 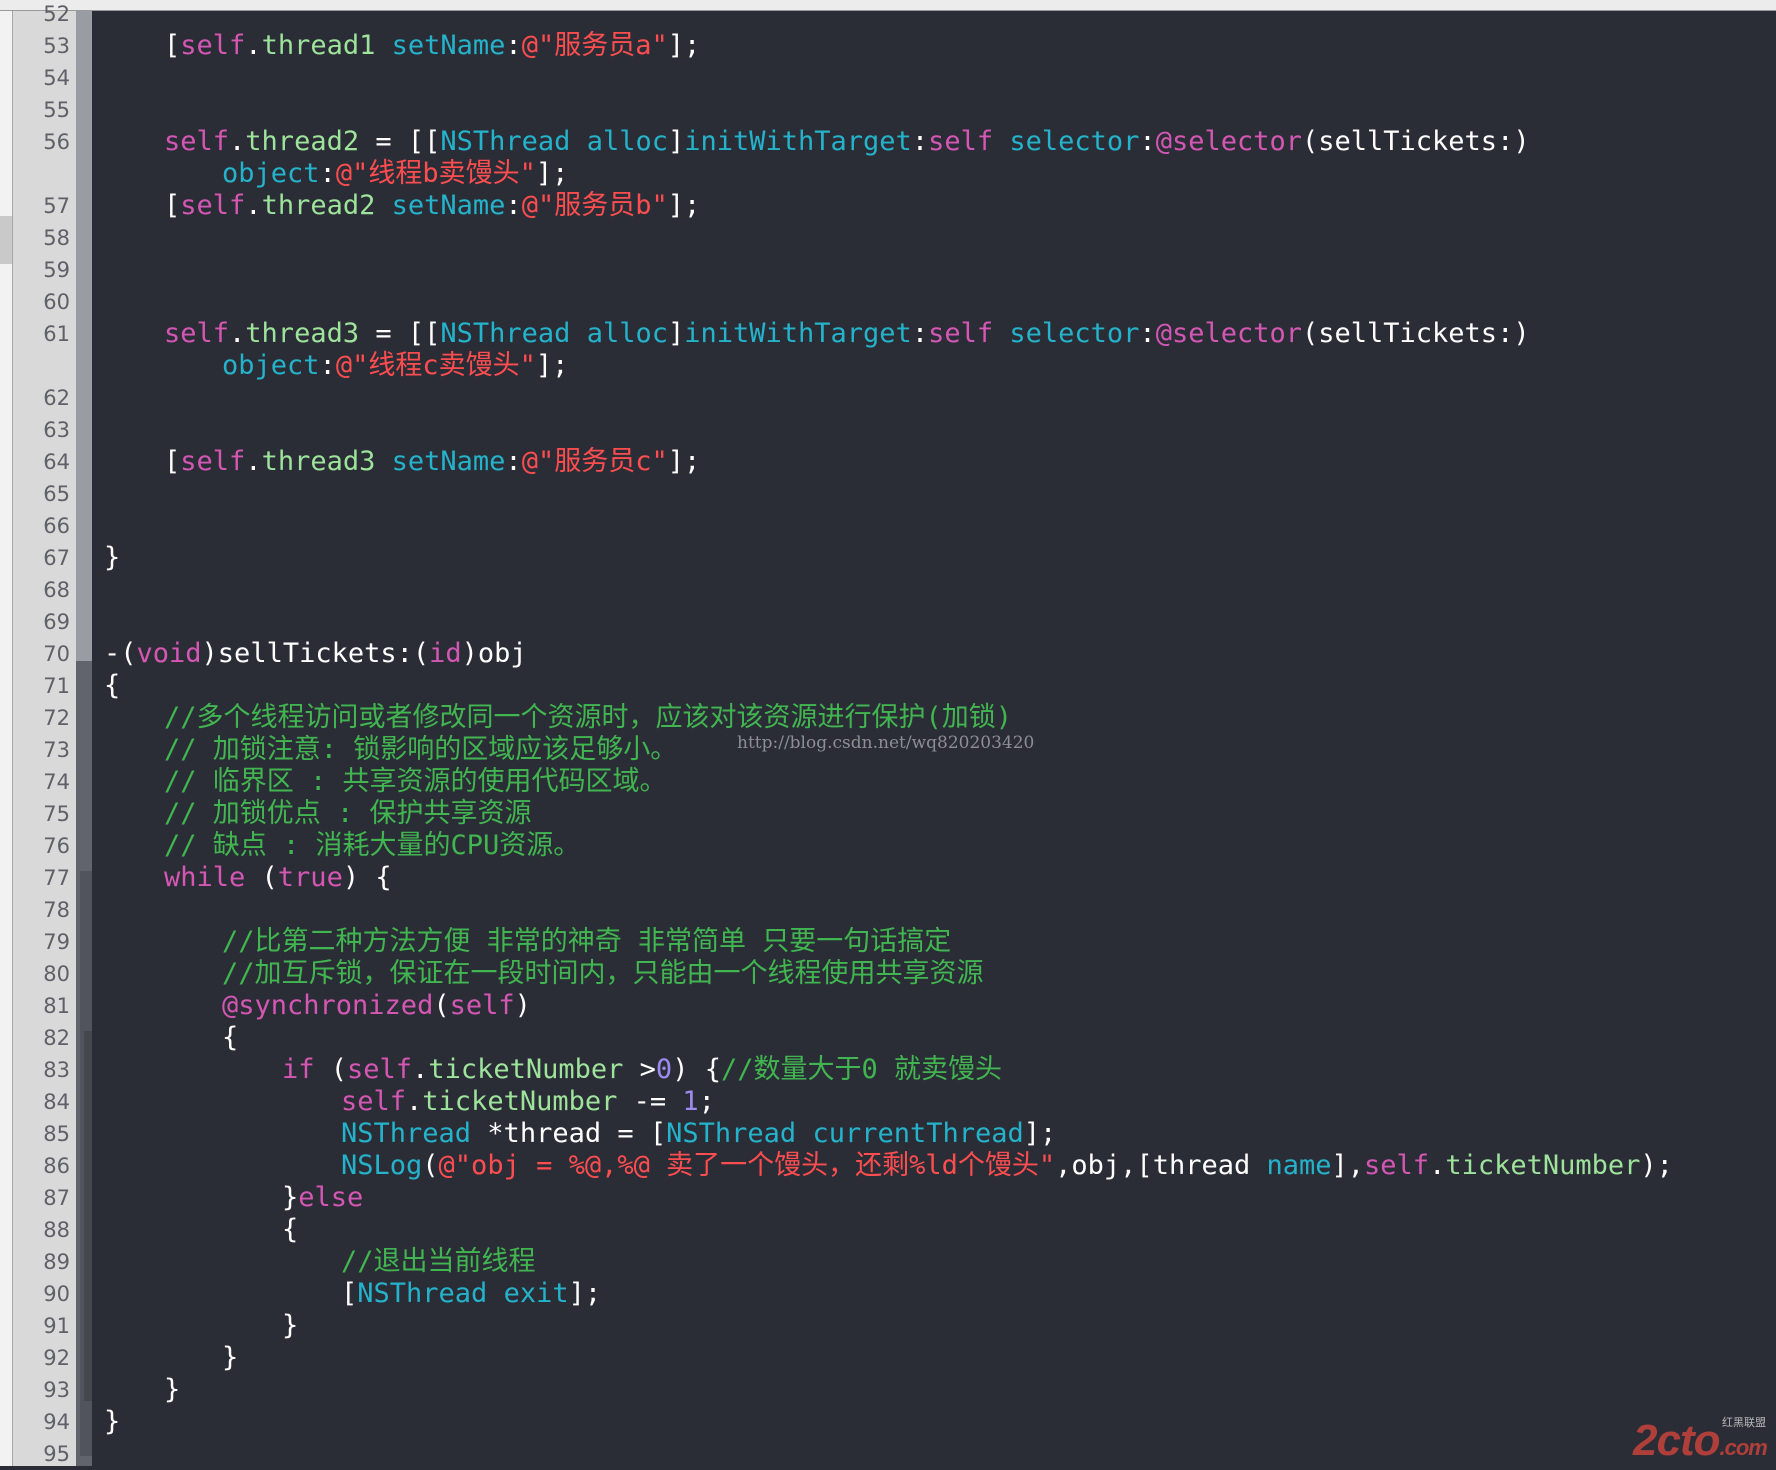 What do you see at coordinates (56, 846) in the screenshot?
I see `line-number: 76` at bounding box center [56, 846].